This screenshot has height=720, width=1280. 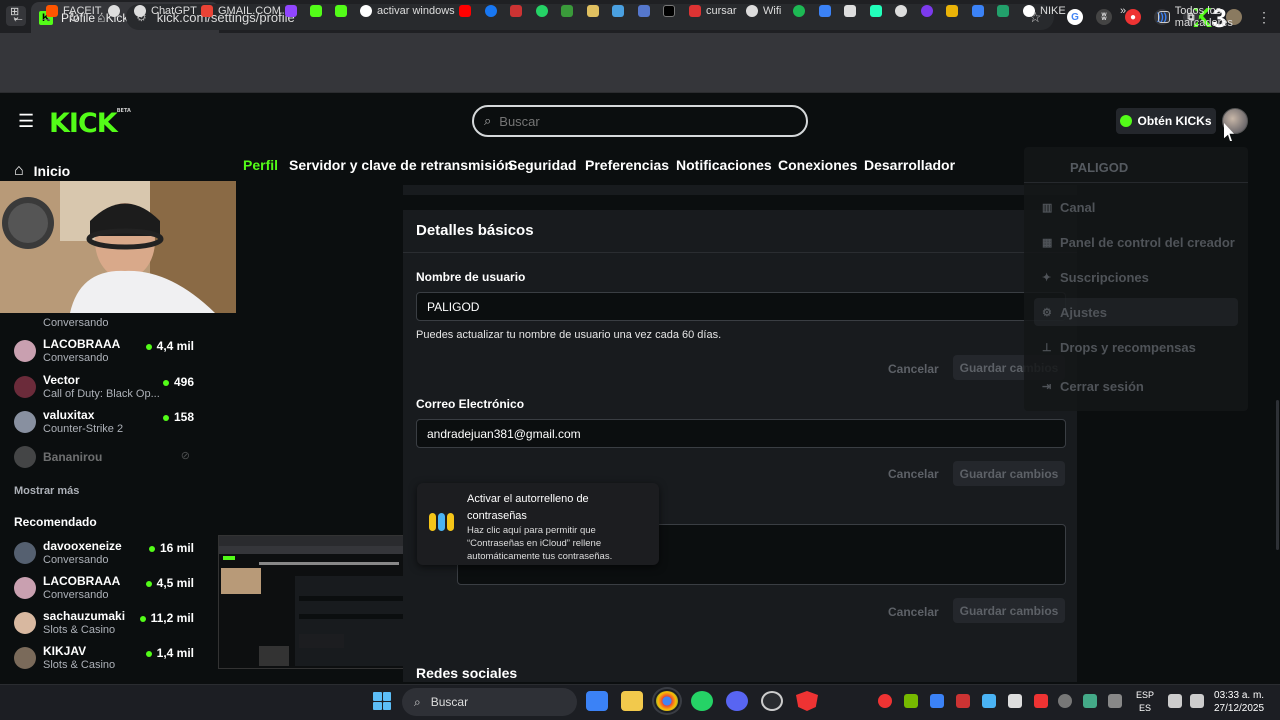 What do you see at coordinates (1145, 702) in the screenshot?
I see `language-indicator: ESP ES` at bounding box center [1145, 702].